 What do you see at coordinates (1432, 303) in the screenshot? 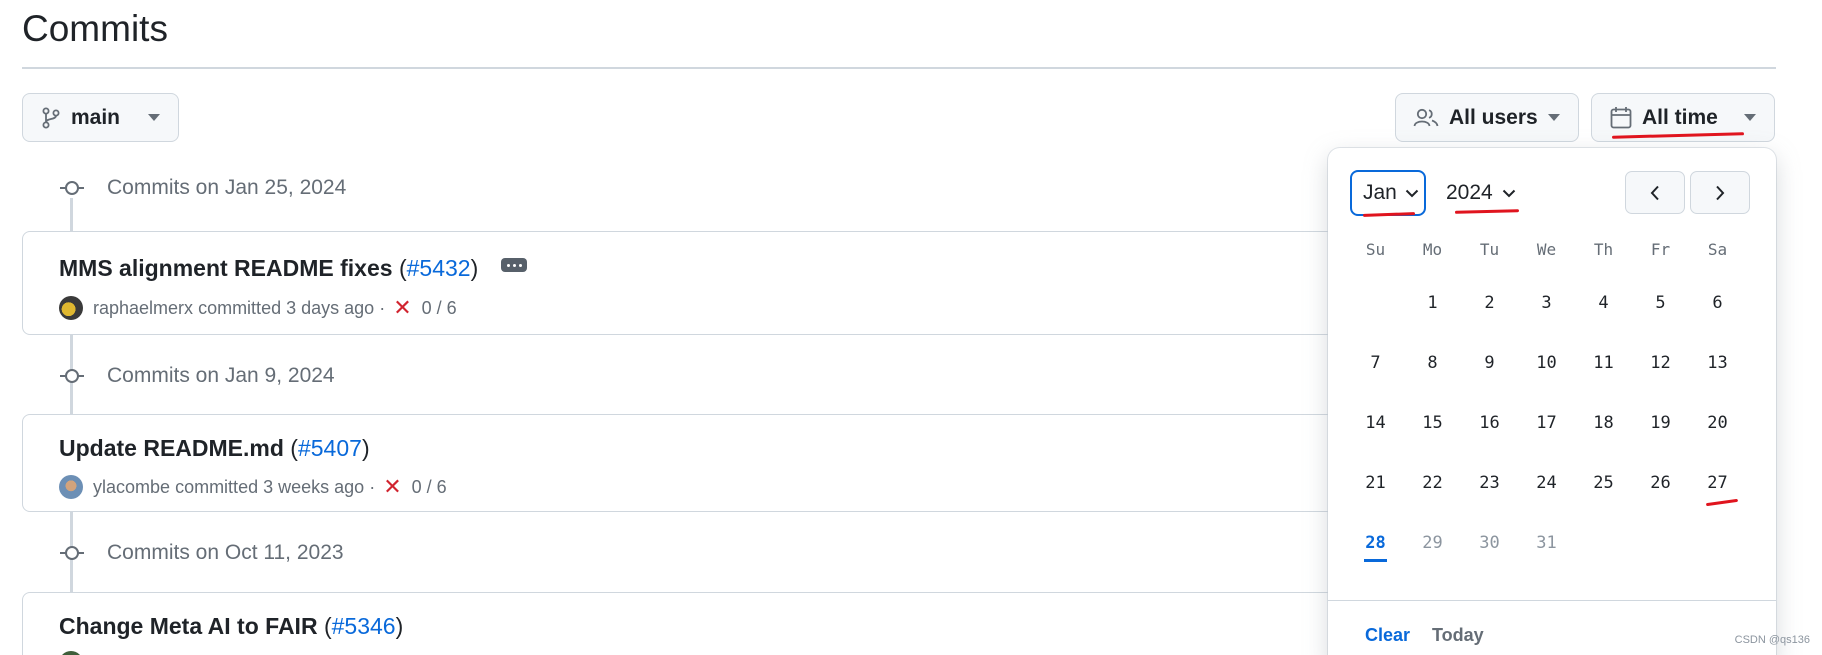
I see `calendar-day: 1` at bounding box center [1432, 303].